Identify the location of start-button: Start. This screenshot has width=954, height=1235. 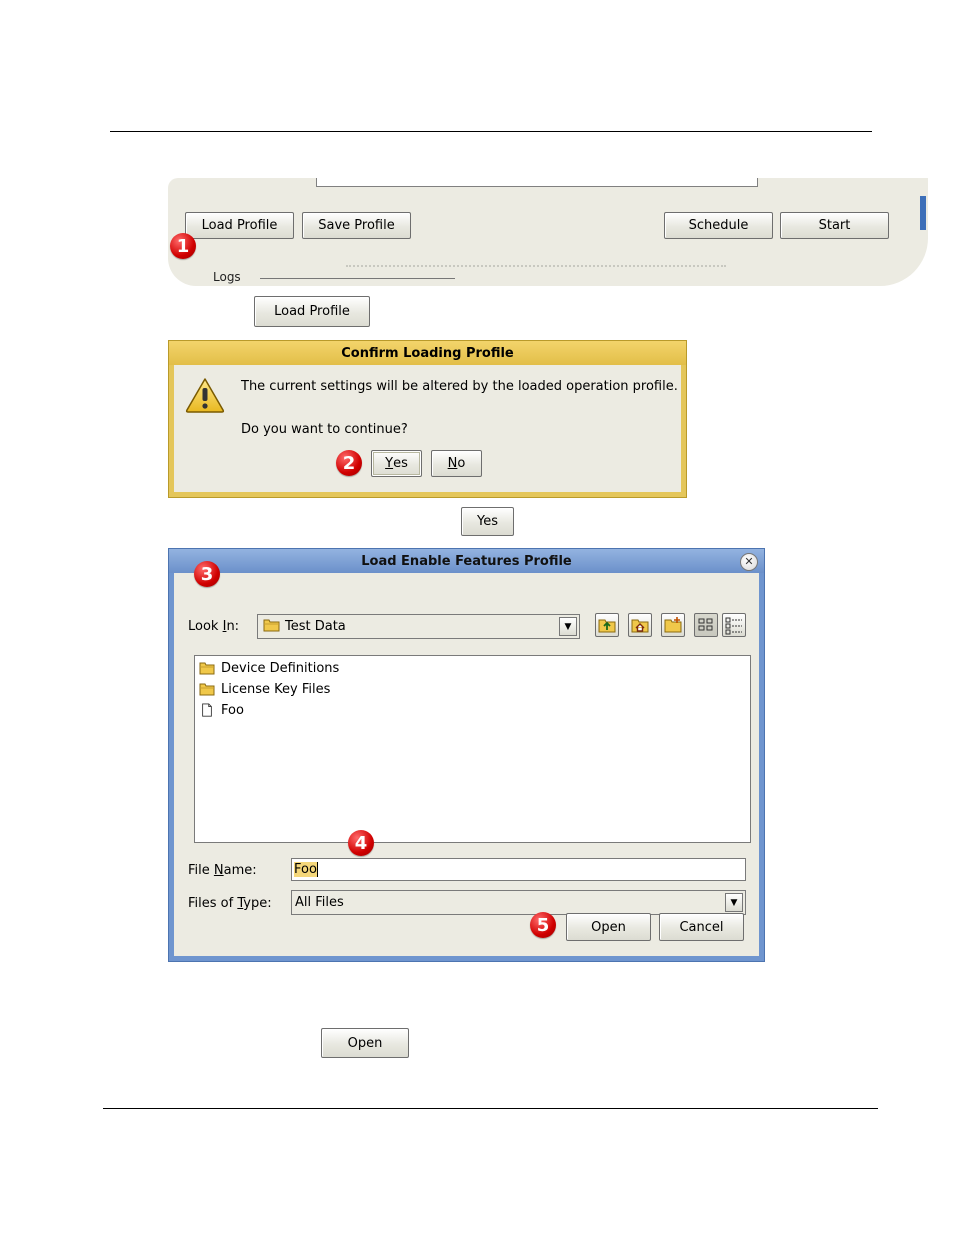
(834, 225).